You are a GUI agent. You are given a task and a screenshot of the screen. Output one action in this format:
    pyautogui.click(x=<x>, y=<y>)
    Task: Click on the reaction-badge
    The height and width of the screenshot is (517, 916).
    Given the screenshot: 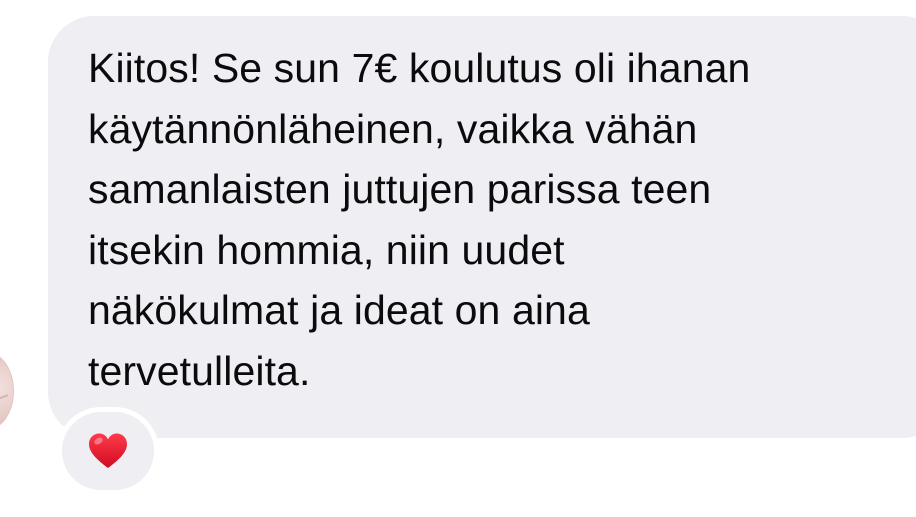 What is the action you would take?
    pyautogui.click(x=108, y=451)
    